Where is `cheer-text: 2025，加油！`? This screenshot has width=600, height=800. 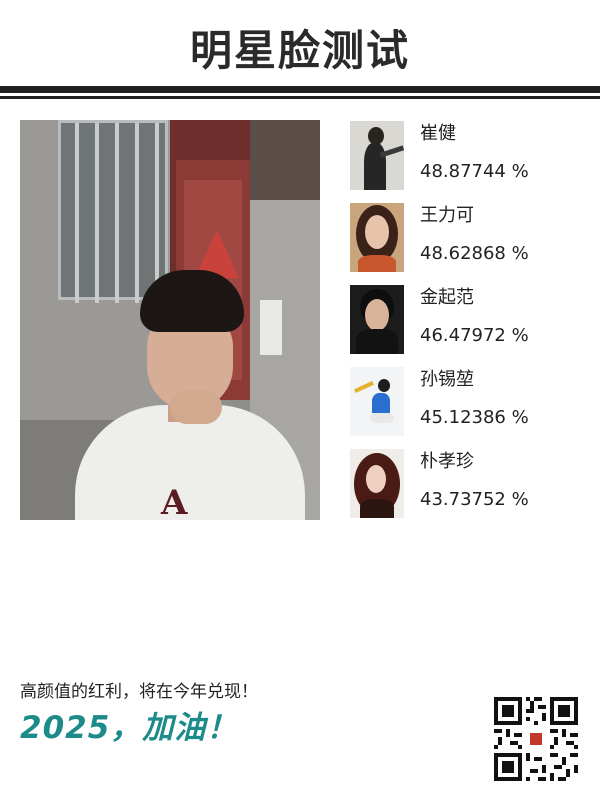
cheer-text: 2025，加油！ is located at coordinates (129, 728).